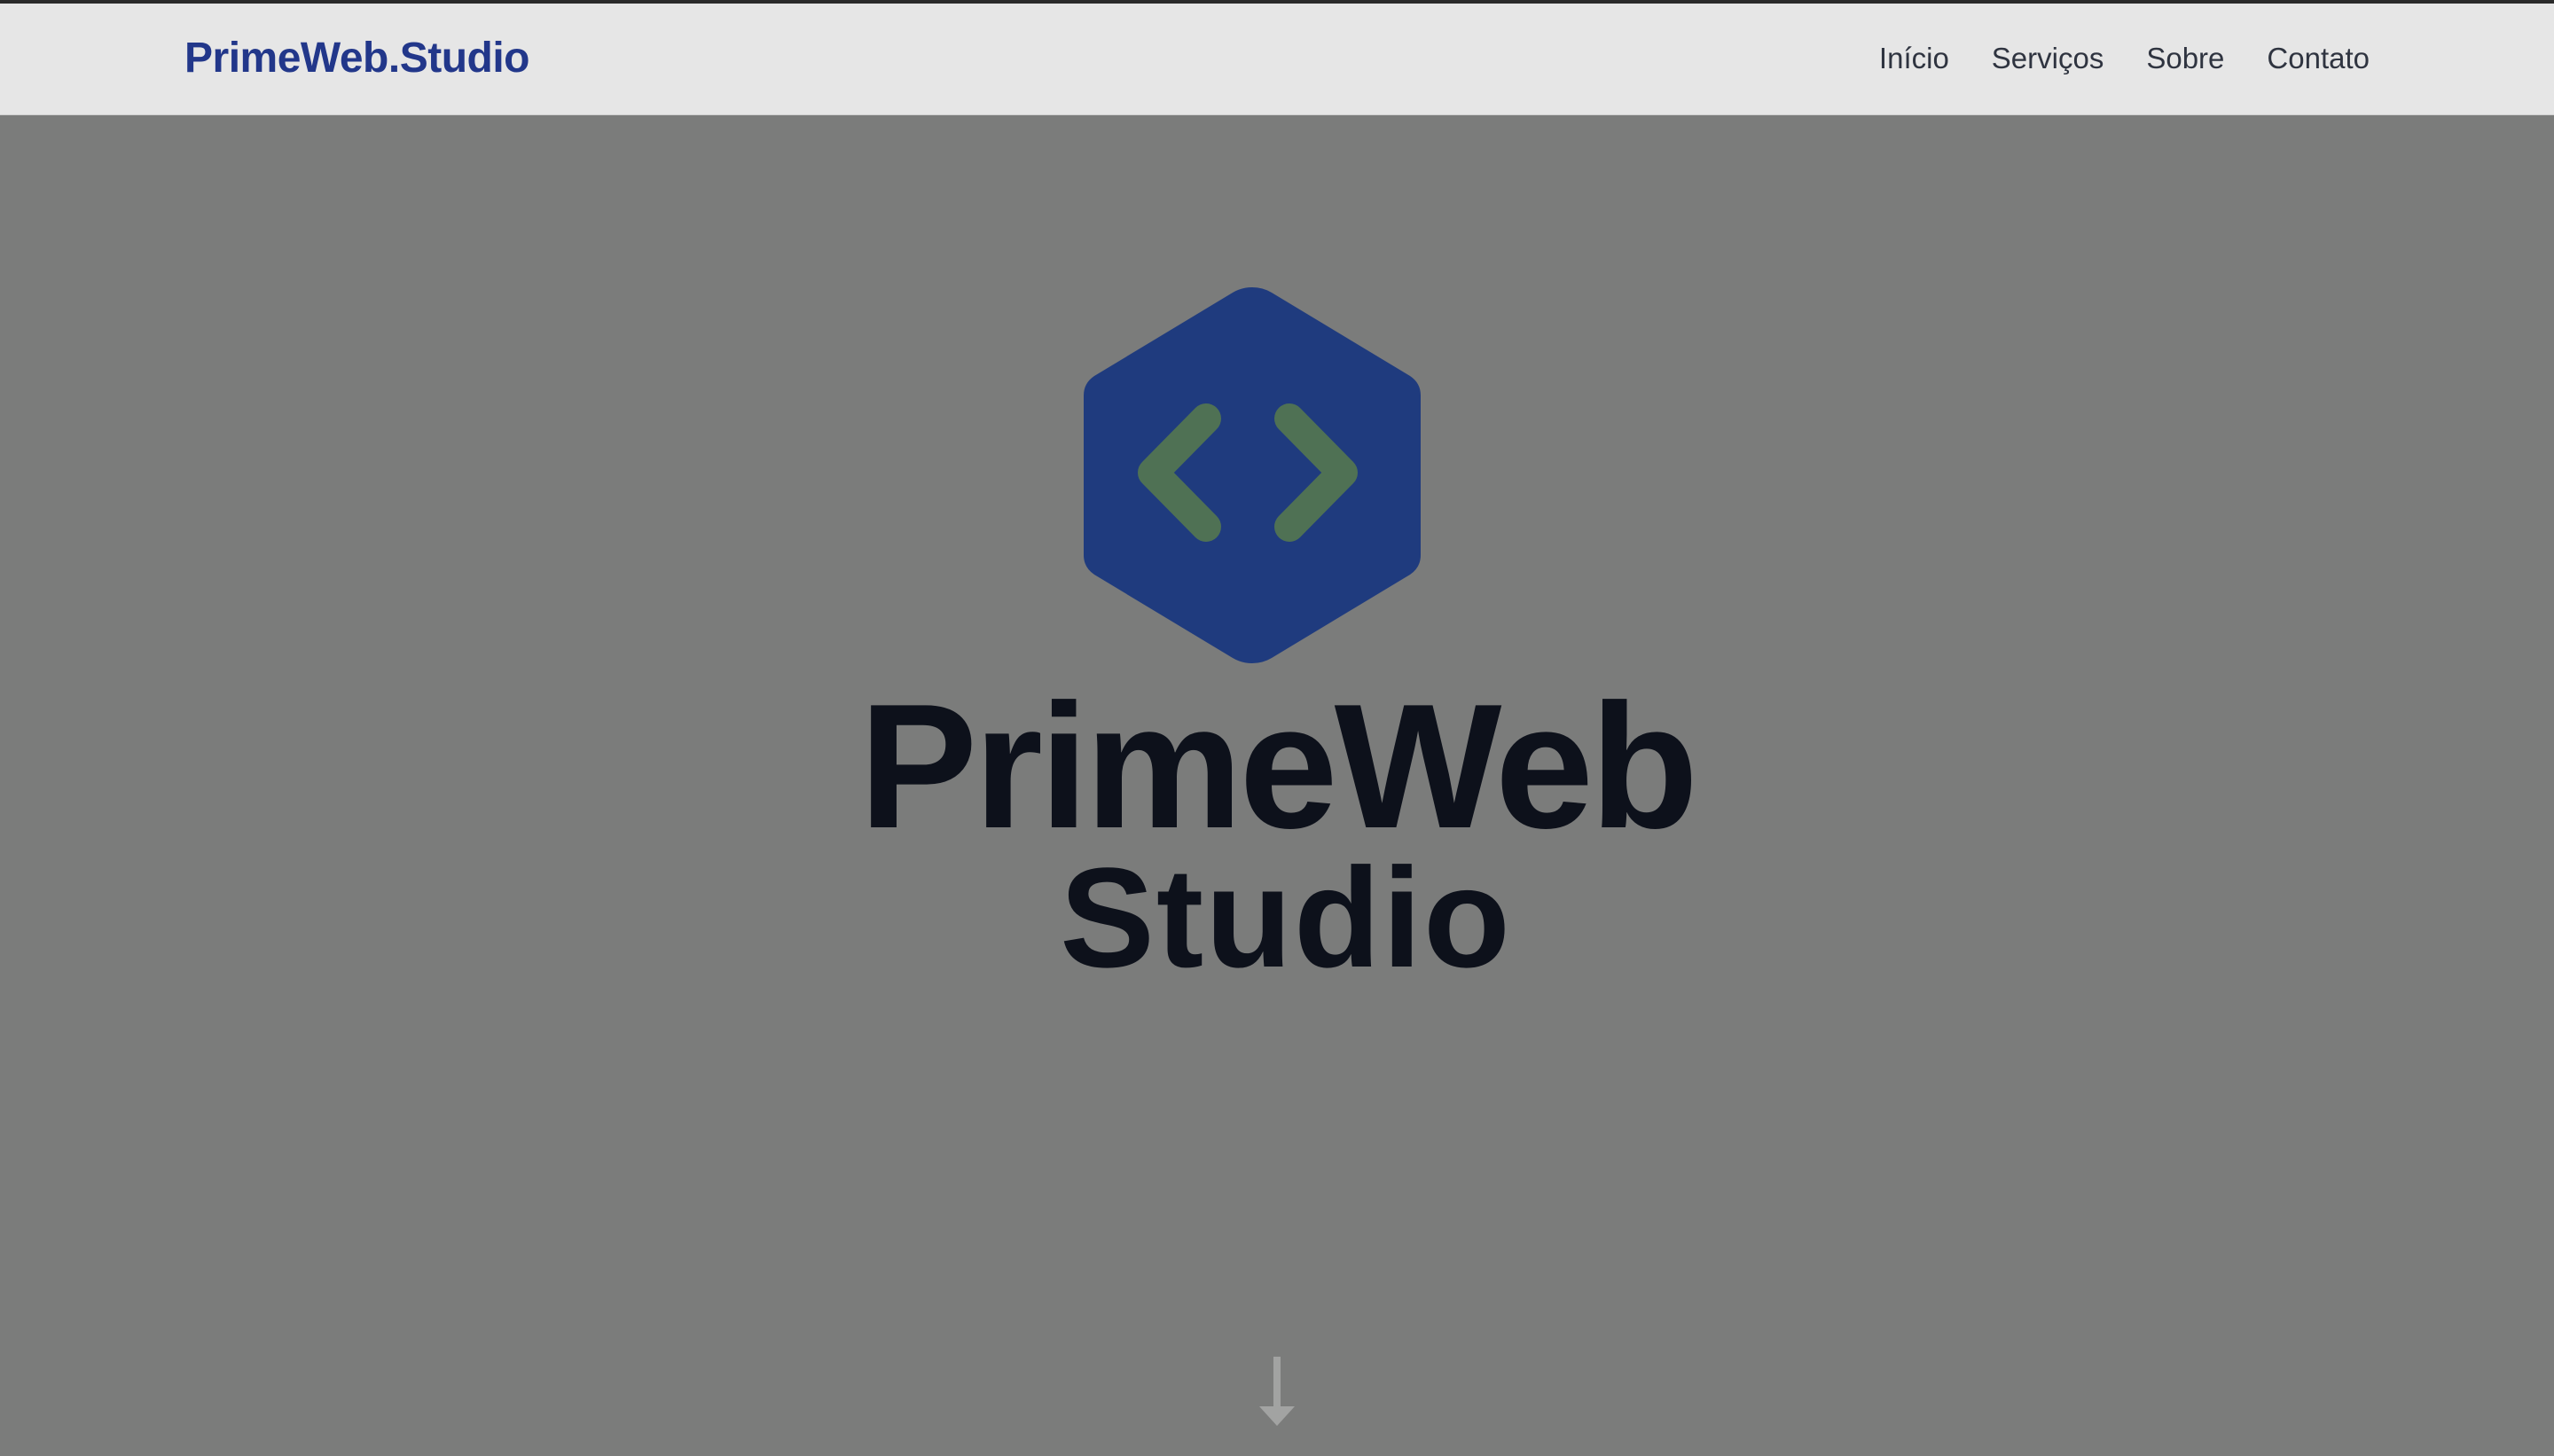 The width and height of the screenshot is (2554, 1456). What do you see at coordinates (1278, 766) in the screenshot?
I see `logo-wordmark-primeweb: PrimeWeb` at bounding box center [1278, 766].